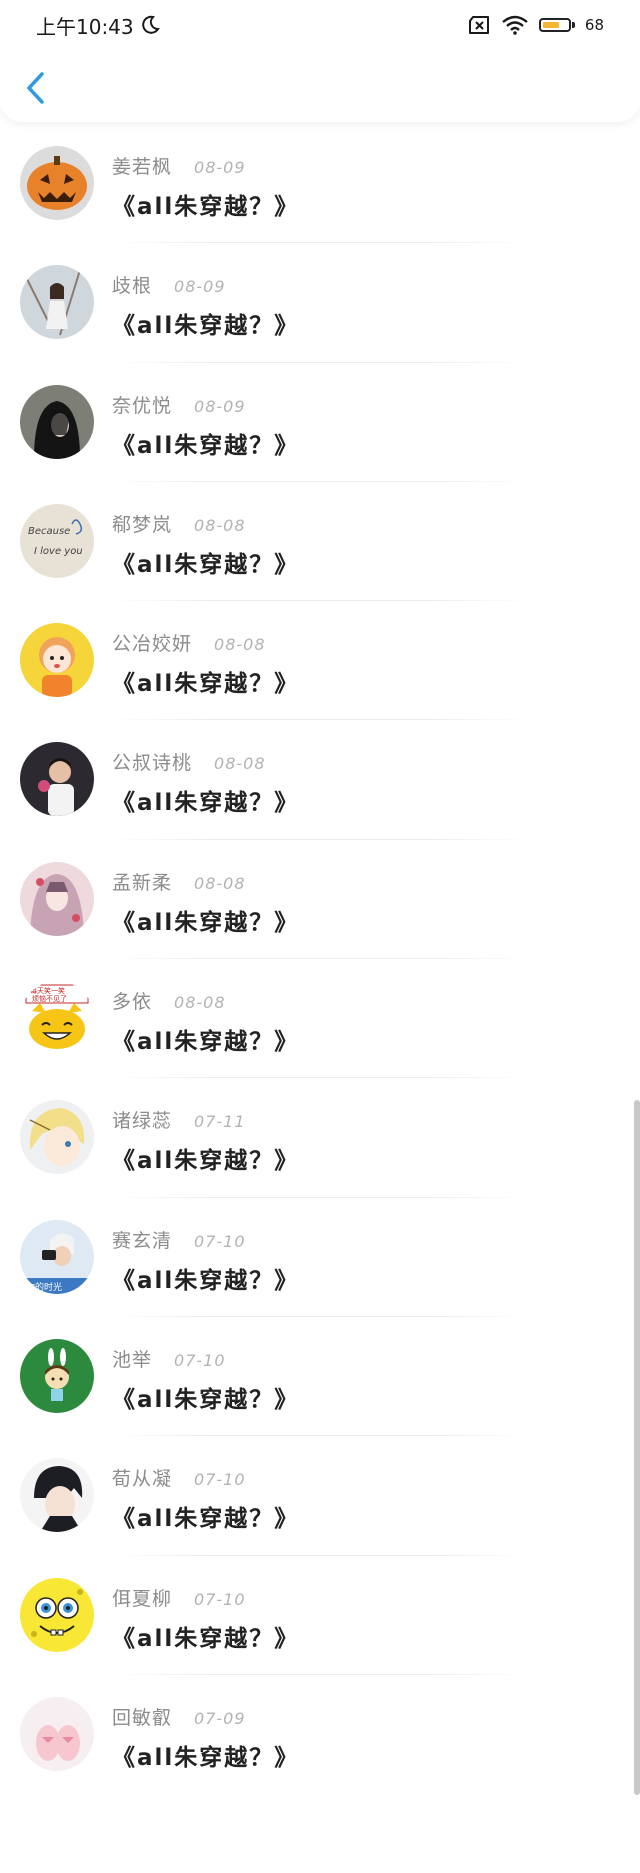 The width and height of the screenshot is (640, 1873). Describe the element at coordinates (57, 1614) in the screenshot. I see `spongebob-avatar` at that location.